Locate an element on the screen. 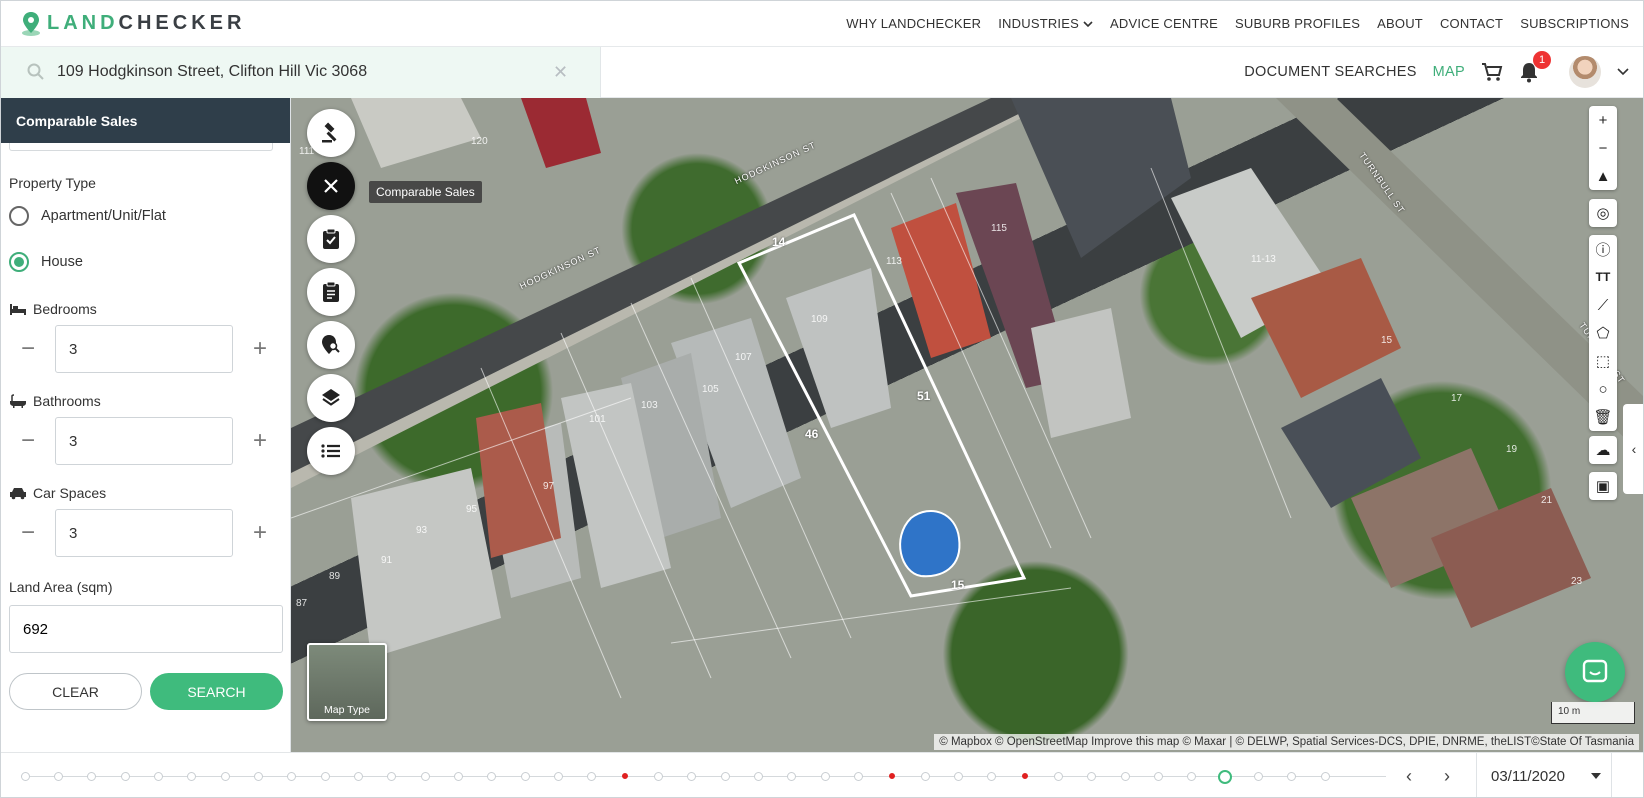 This screenshot has height=798, width=1644. gavel-button is located at coordinates (331, 133).